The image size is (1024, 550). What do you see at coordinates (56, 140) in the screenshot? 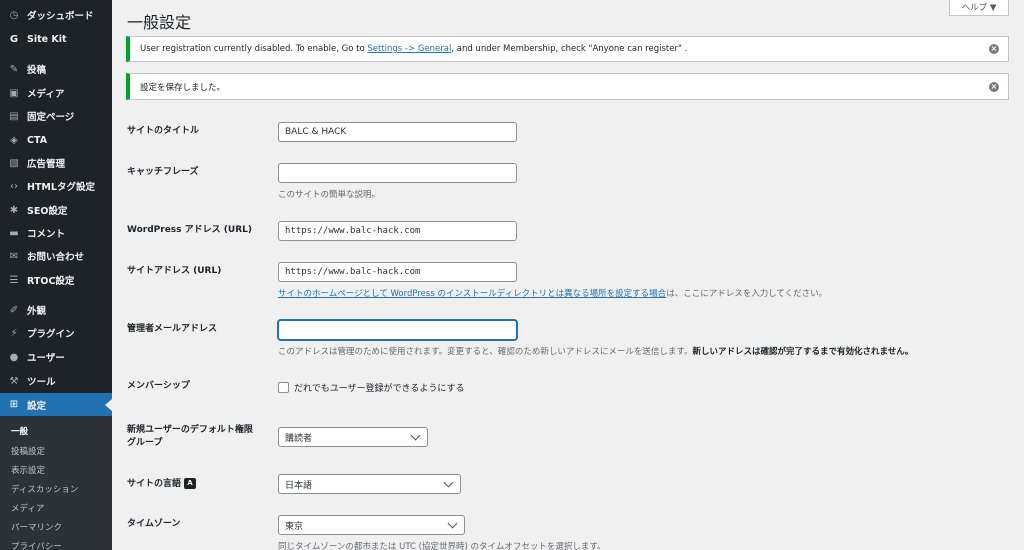
I see `sidebar-item-cta: ◈ CTA` at bounding box center [56, 140].